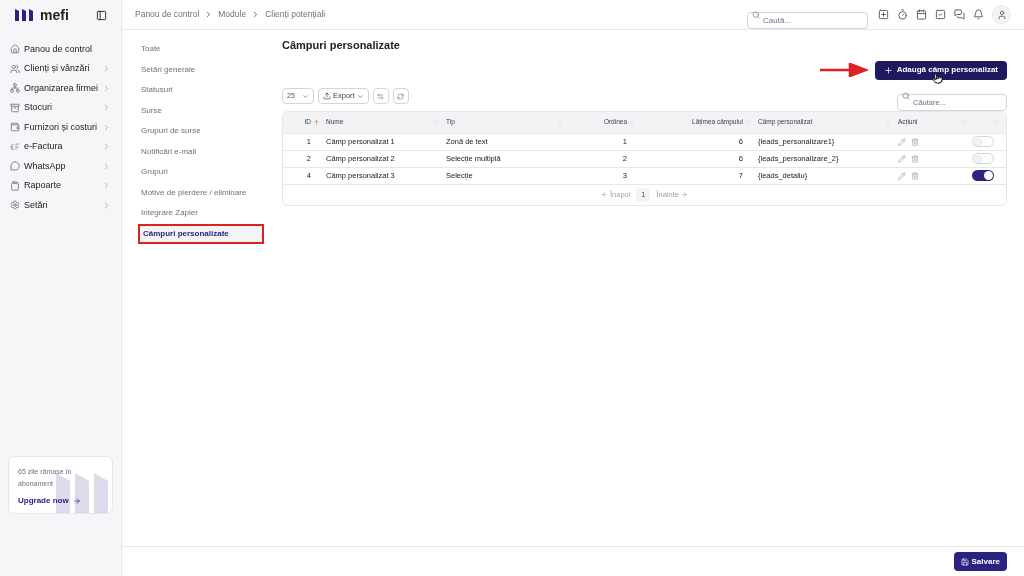  What do you see at coordinates (380, 96) in the screenshot?
I see `swap-icon` at bounding box center [380, 96].